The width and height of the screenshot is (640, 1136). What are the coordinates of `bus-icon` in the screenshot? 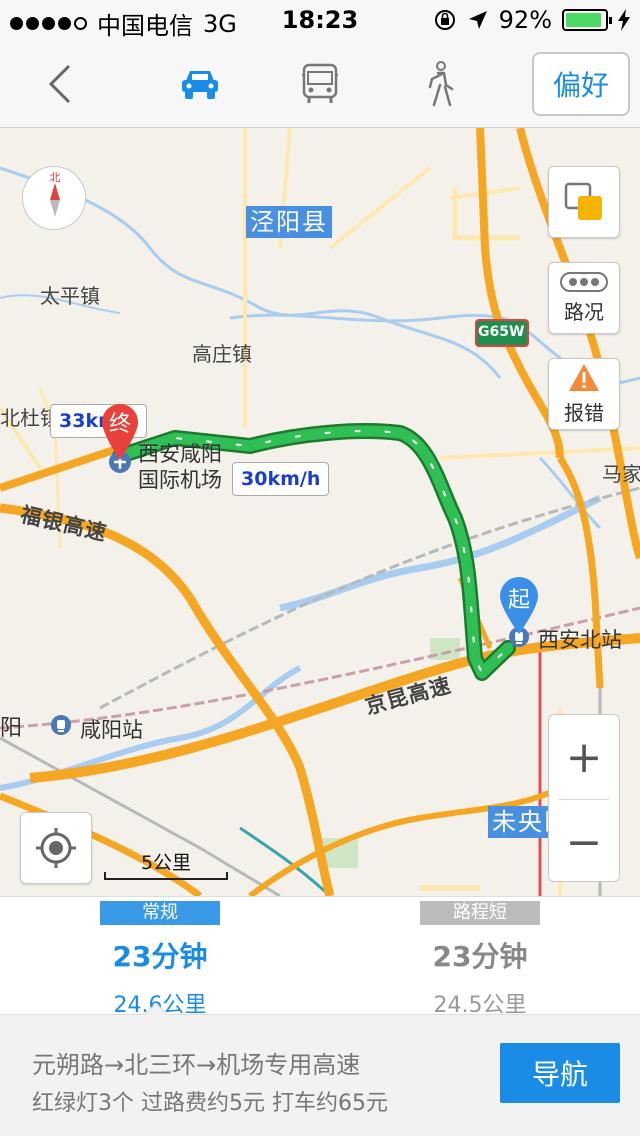 It's located at (320, 83).